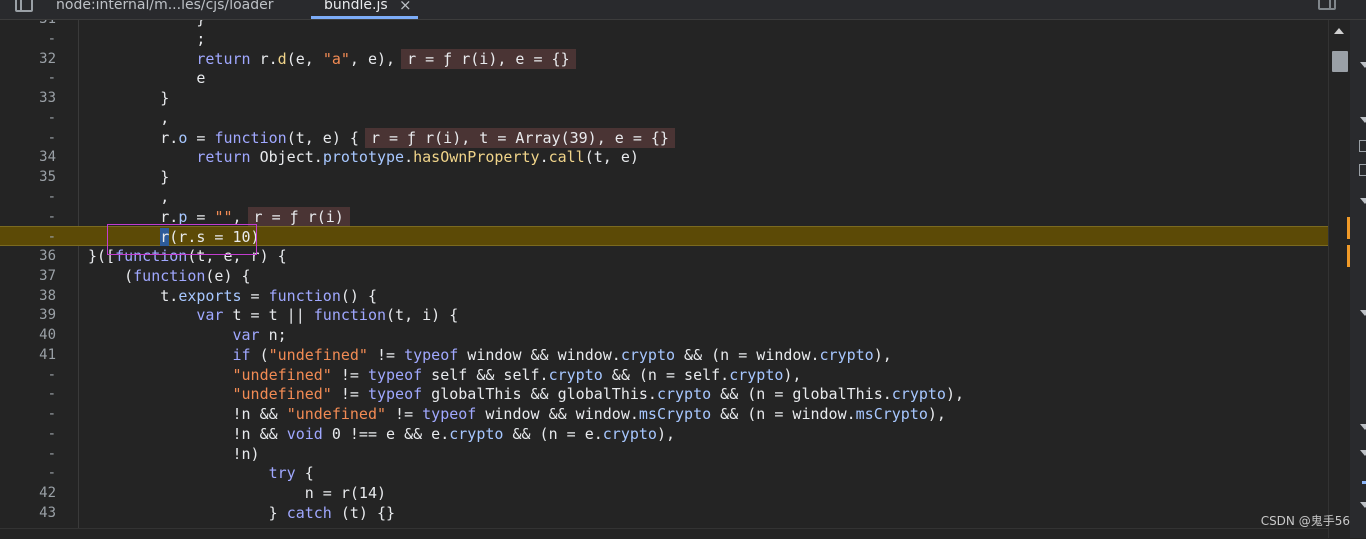 The width and height of the screenshot is (1366, 539). I want to click on navigator-toggle-icon, so click(24, 6).